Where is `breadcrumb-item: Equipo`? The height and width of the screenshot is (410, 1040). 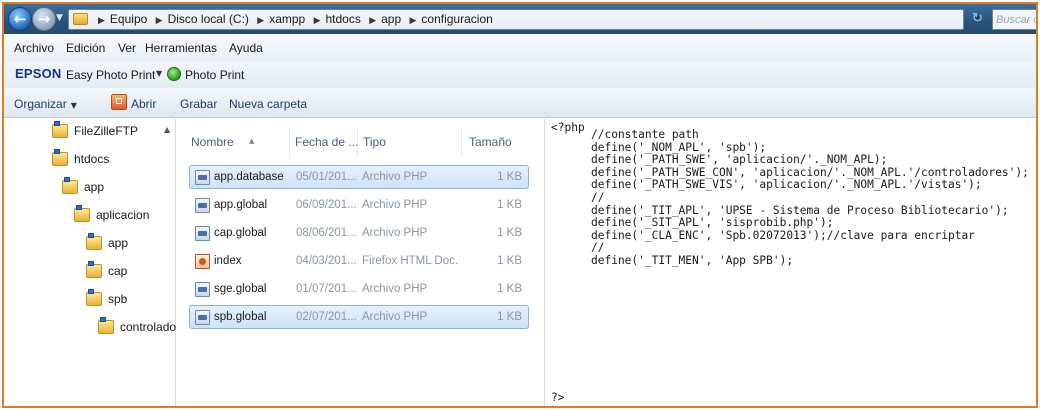 breadcrumb-item: Equipo is located at coordinates (128, 19).